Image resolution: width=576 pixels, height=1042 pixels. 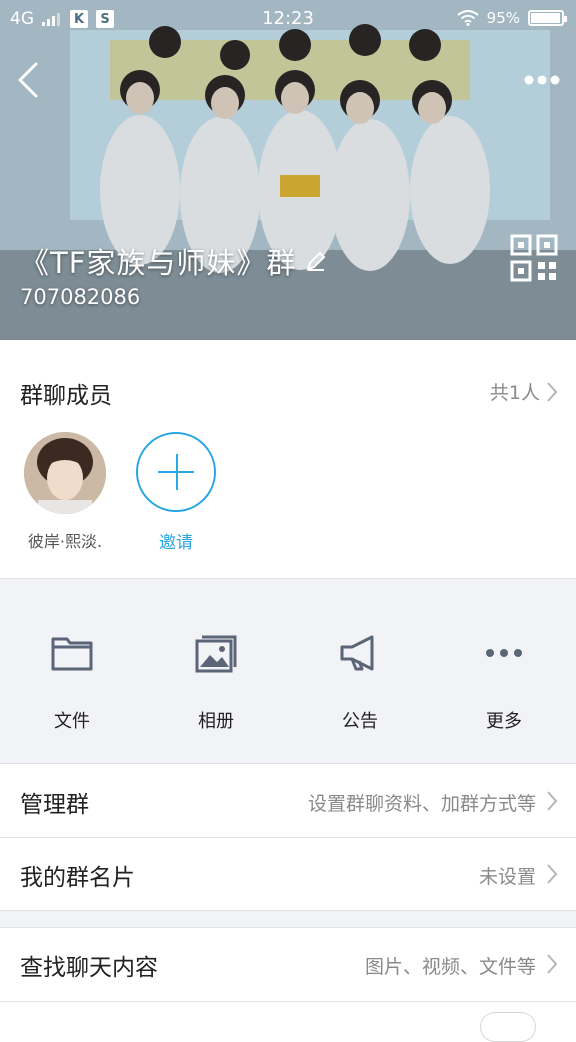 I want to click on album-label: 相册, so click(x=216, y=721).